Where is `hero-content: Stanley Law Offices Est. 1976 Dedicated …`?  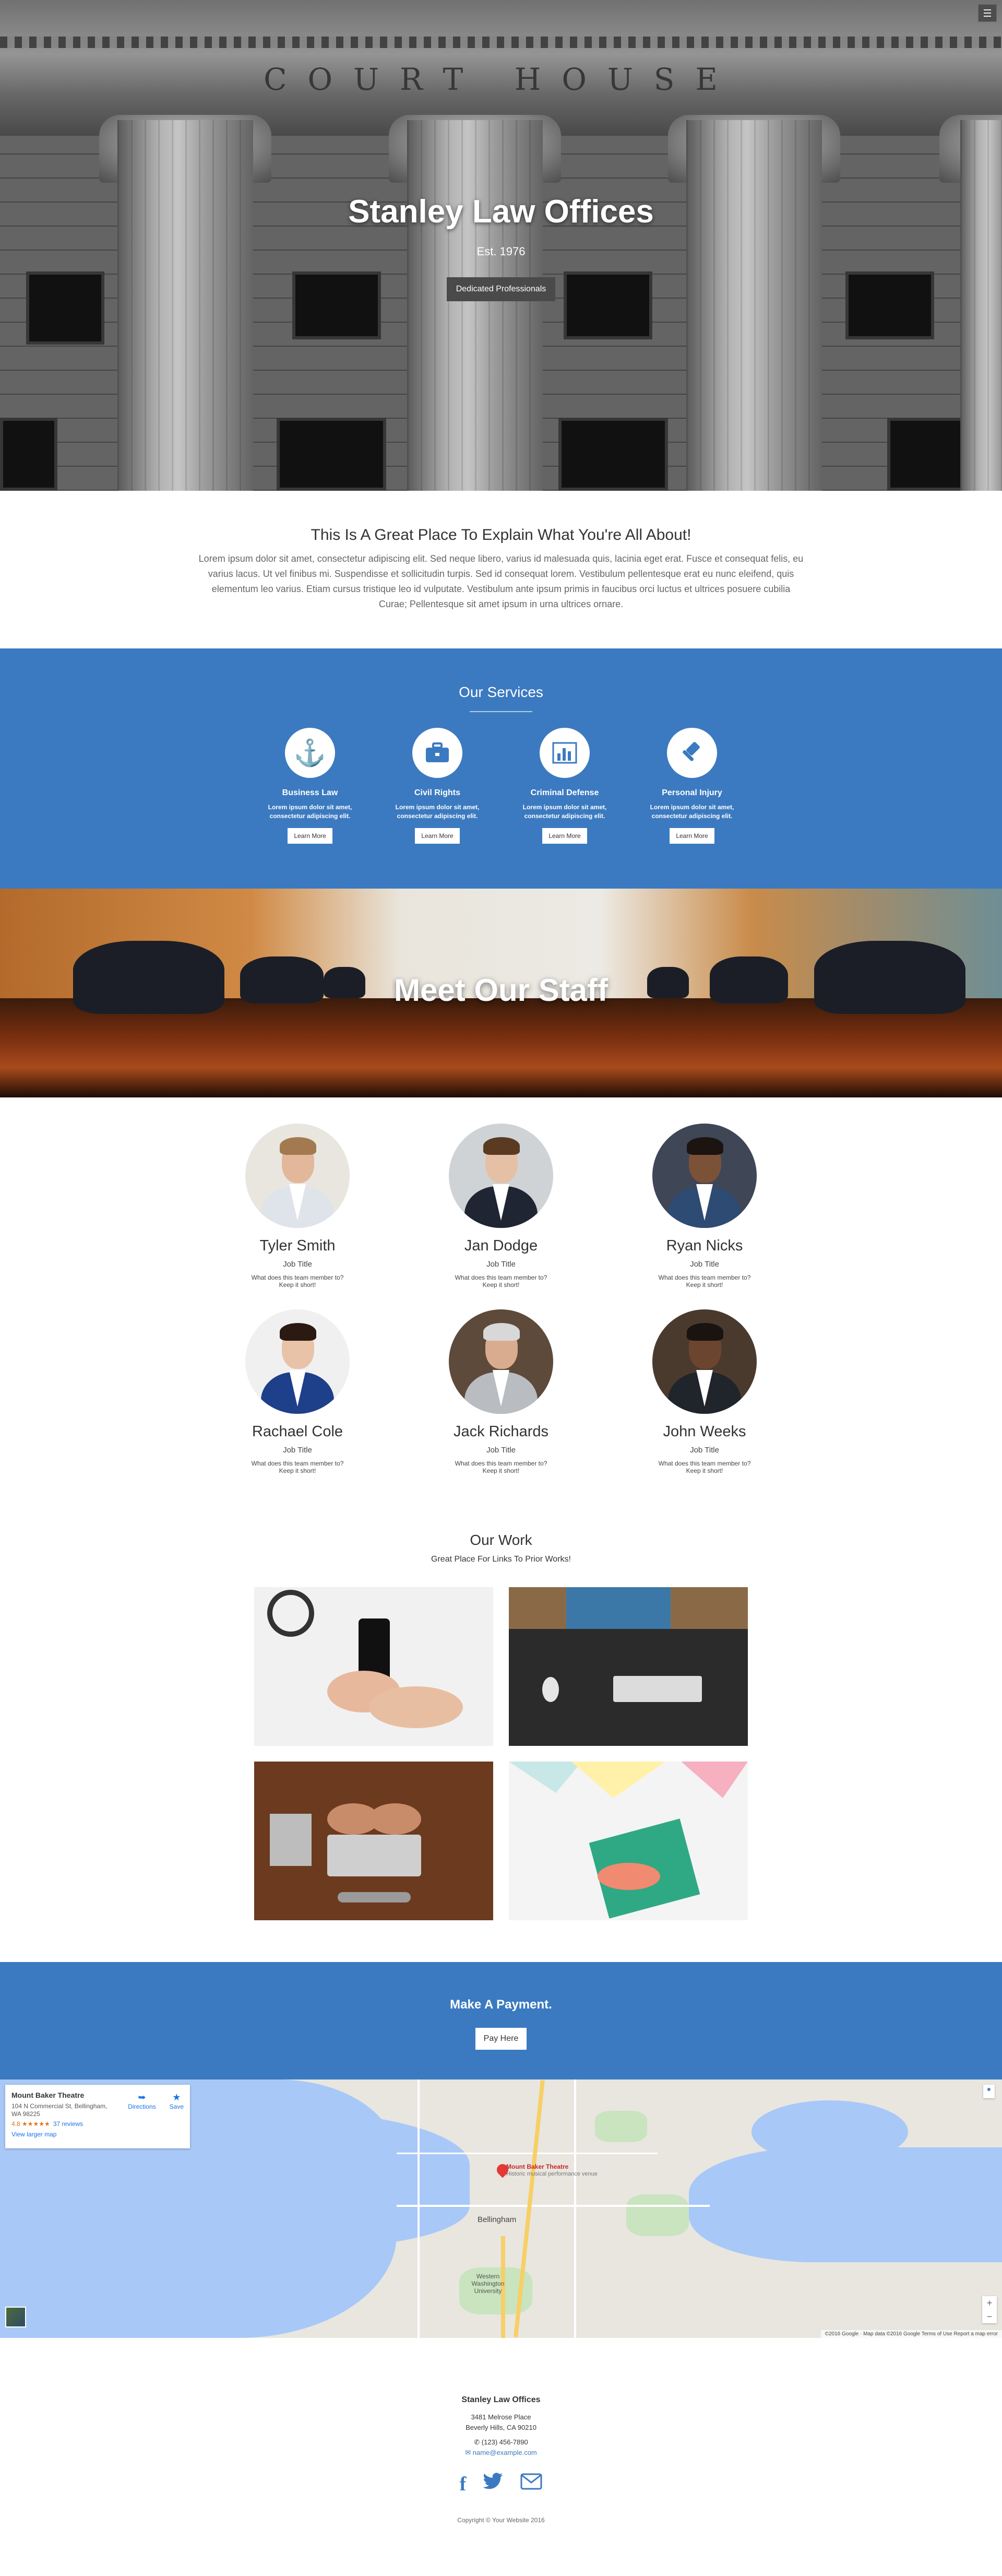 hero-content: Stanley Law Offices Est. 1976 Dedicated … is located at coordinates (501, 247).